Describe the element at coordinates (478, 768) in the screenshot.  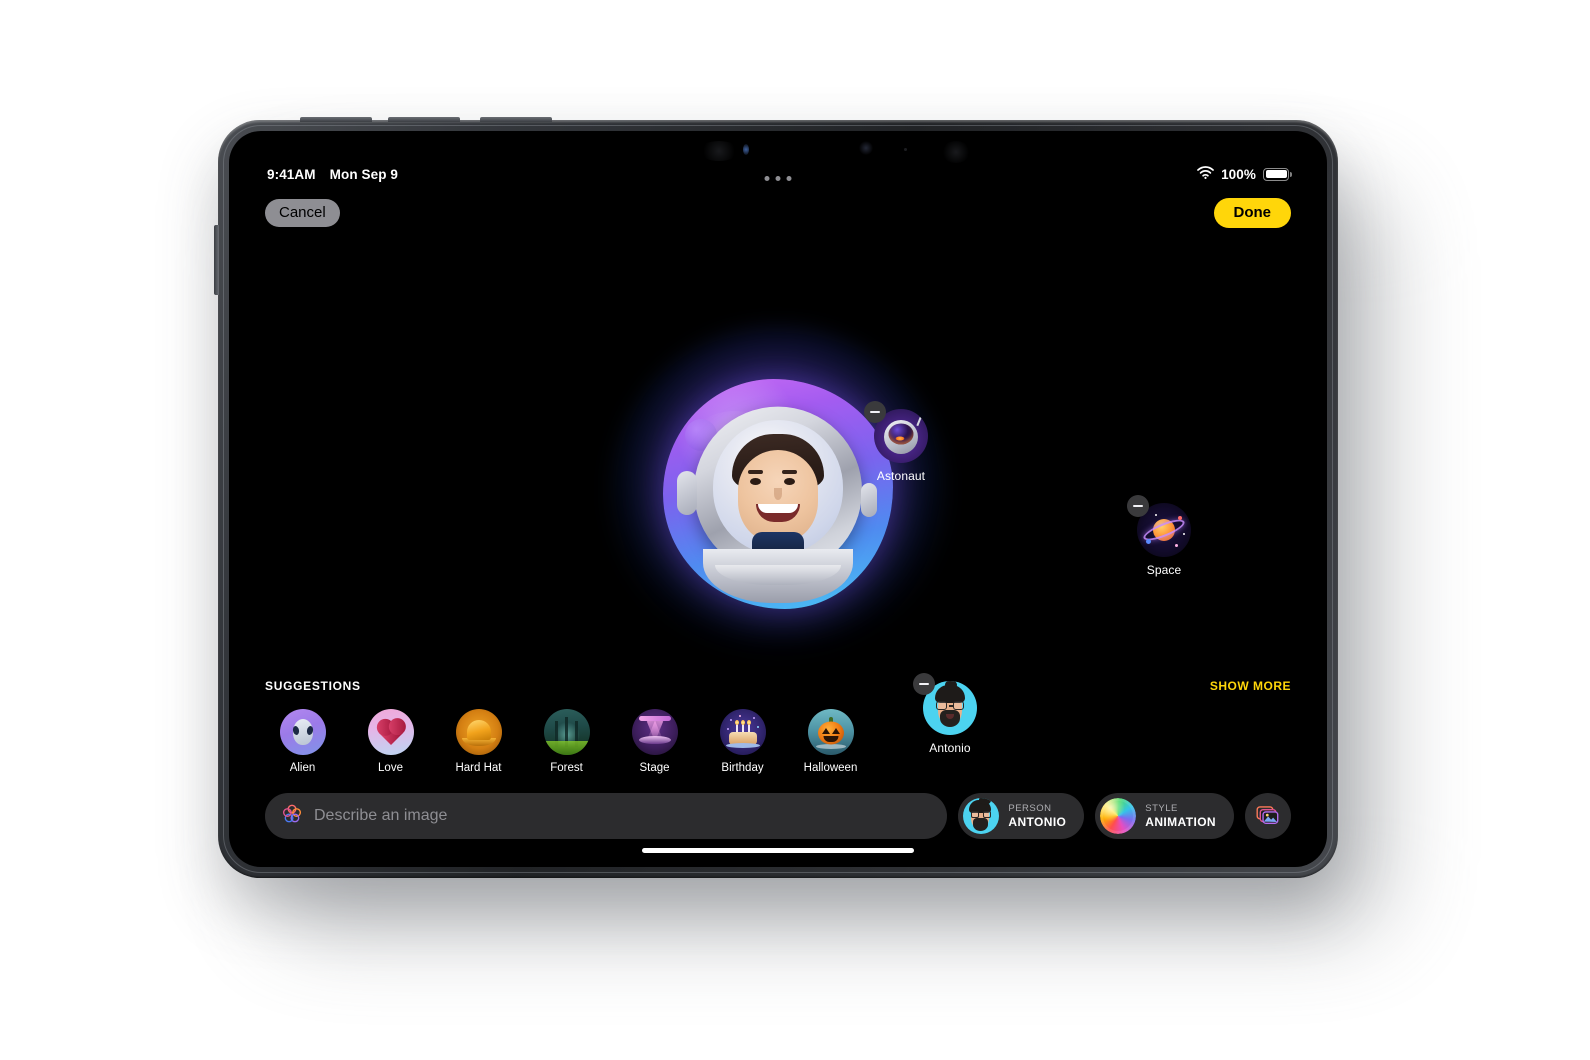
I see `suggestion-label: Hard Hat` at that location.